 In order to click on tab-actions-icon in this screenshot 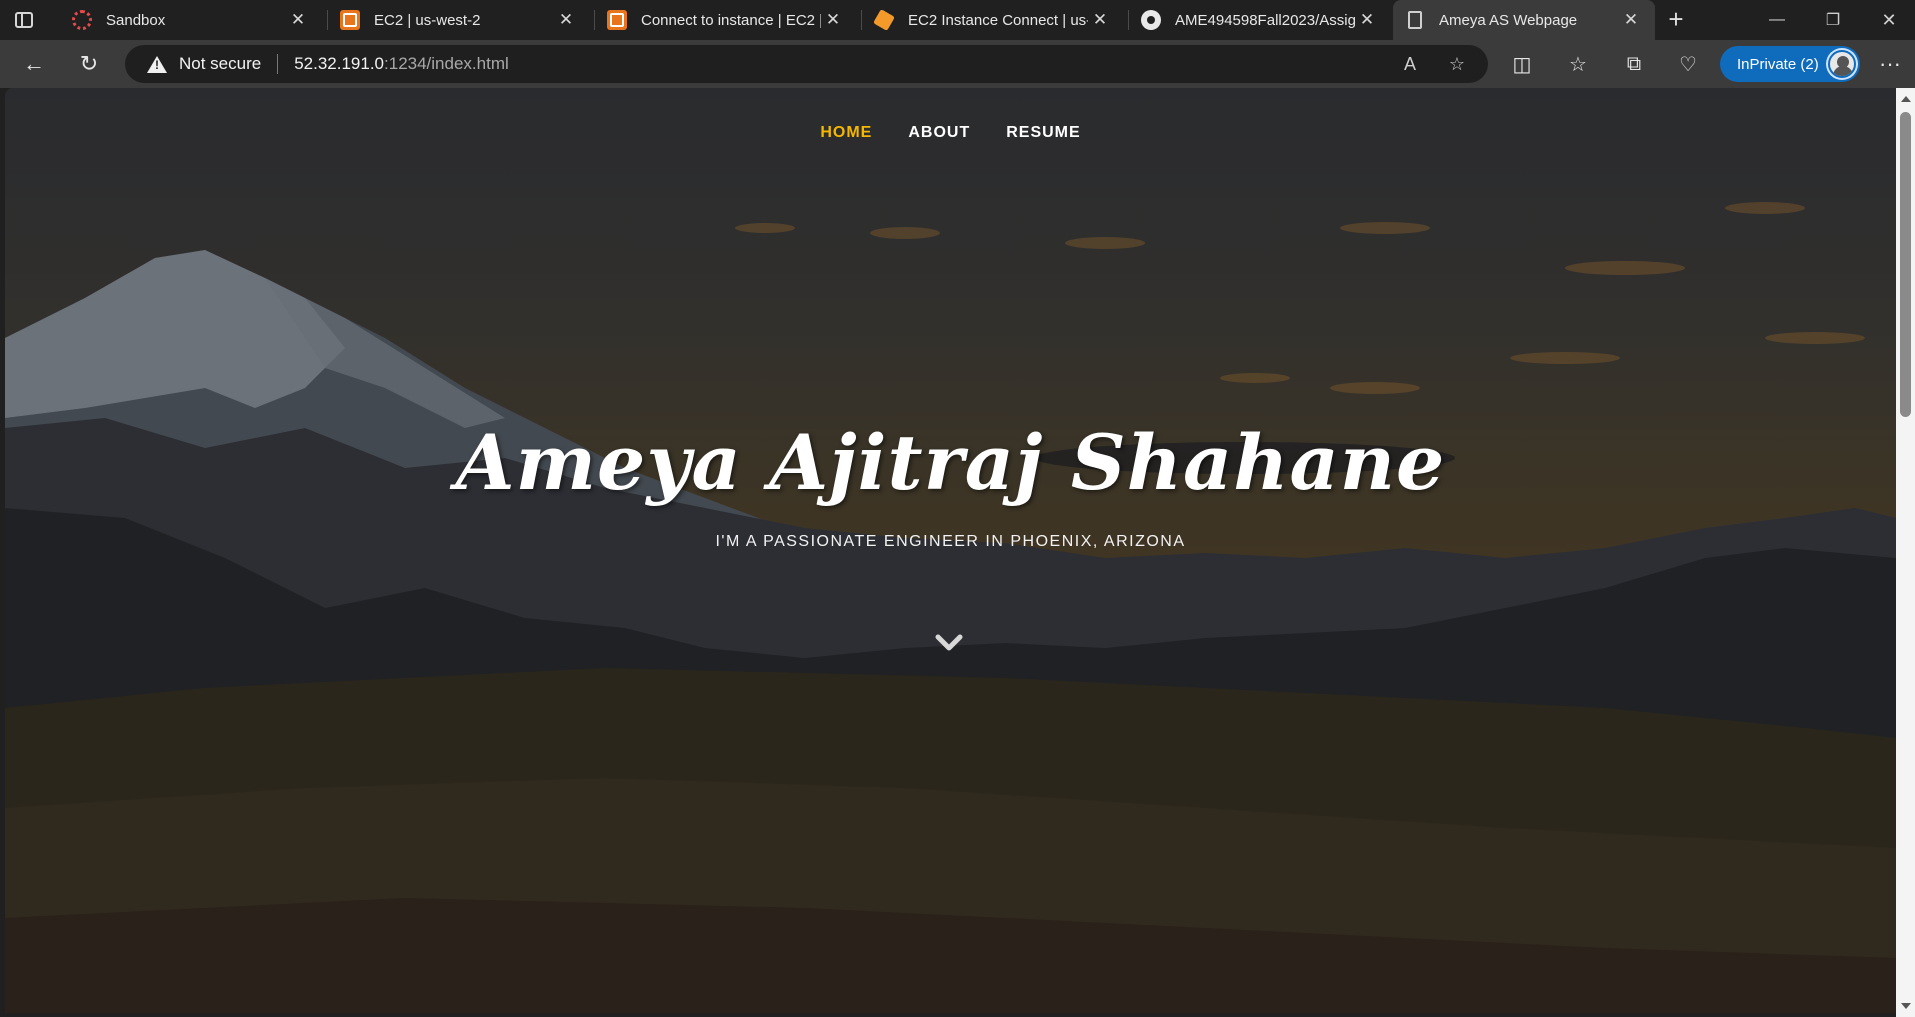, I will do `click(24, 20)`.